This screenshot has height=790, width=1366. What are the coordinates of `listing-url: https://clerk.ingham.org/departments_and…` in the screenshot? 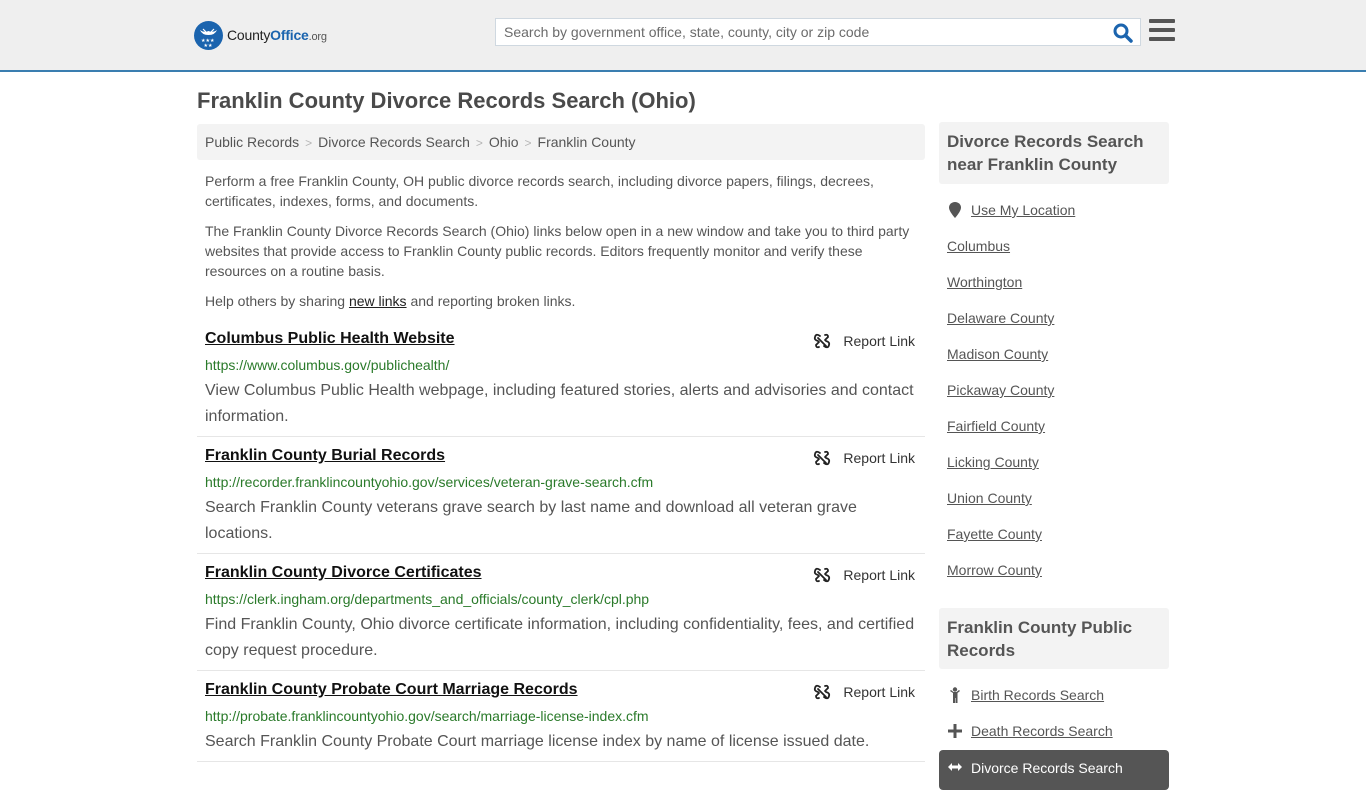 It's located at (427, 599).